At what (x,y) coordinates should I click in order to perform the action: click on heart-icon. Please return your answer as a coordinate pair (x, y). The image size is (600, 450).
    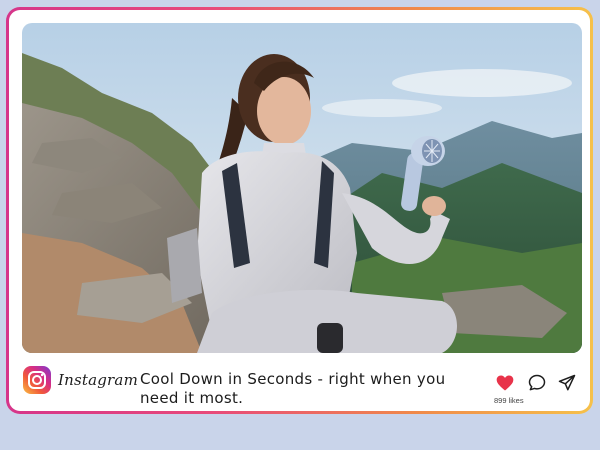
    Looking at the image, I should click on (505, 383).